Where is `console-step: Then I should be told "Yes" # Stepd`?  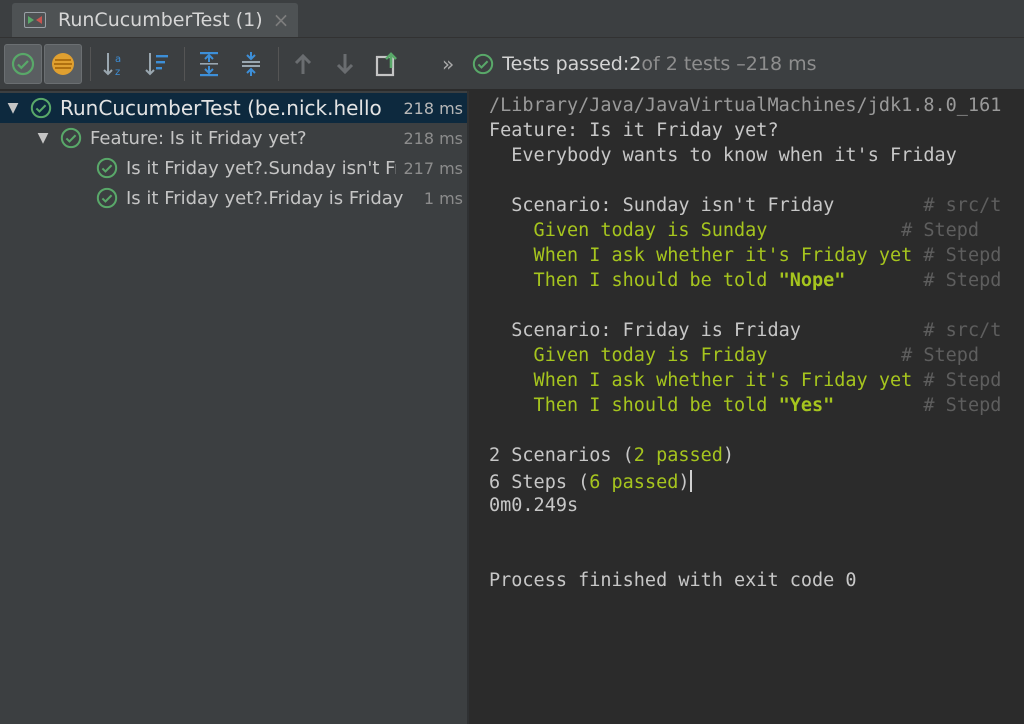
console-step: Then I should be told "Yes" # Stepd is located at coordinates (745, 405).